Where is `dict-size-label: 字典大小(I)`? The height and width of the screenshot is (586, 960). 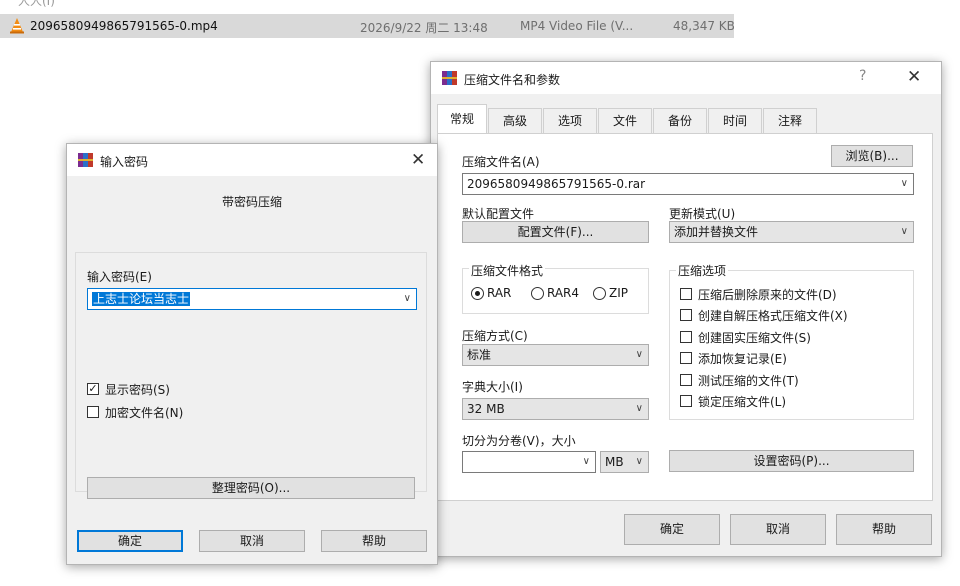
dict-size-label: 字典大小(I) is located at coordinates (492, 387).